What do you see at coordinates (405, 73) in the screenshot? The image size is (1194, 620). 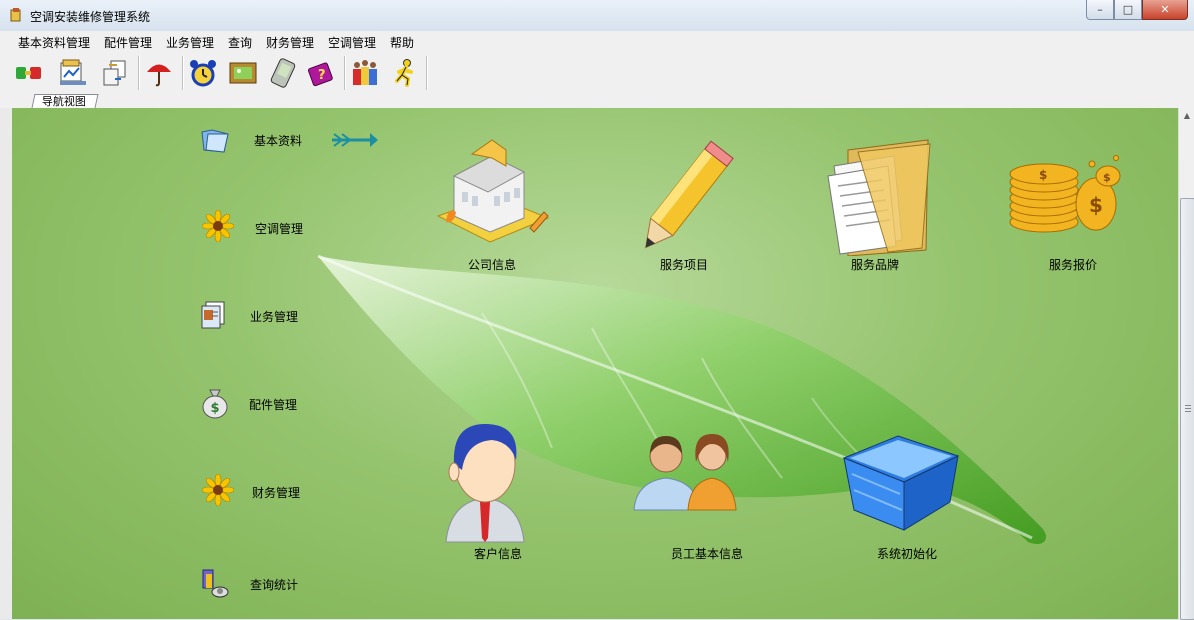 I see `exit-runner-icon` at bounding box center [405, 73].